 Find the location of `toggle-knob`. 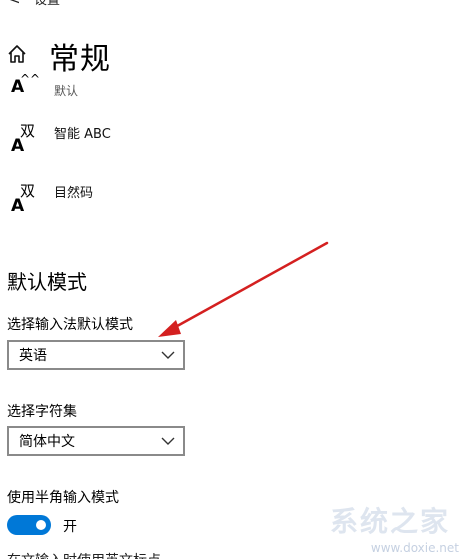

toggle-knob is located at coordinates (41, 525).